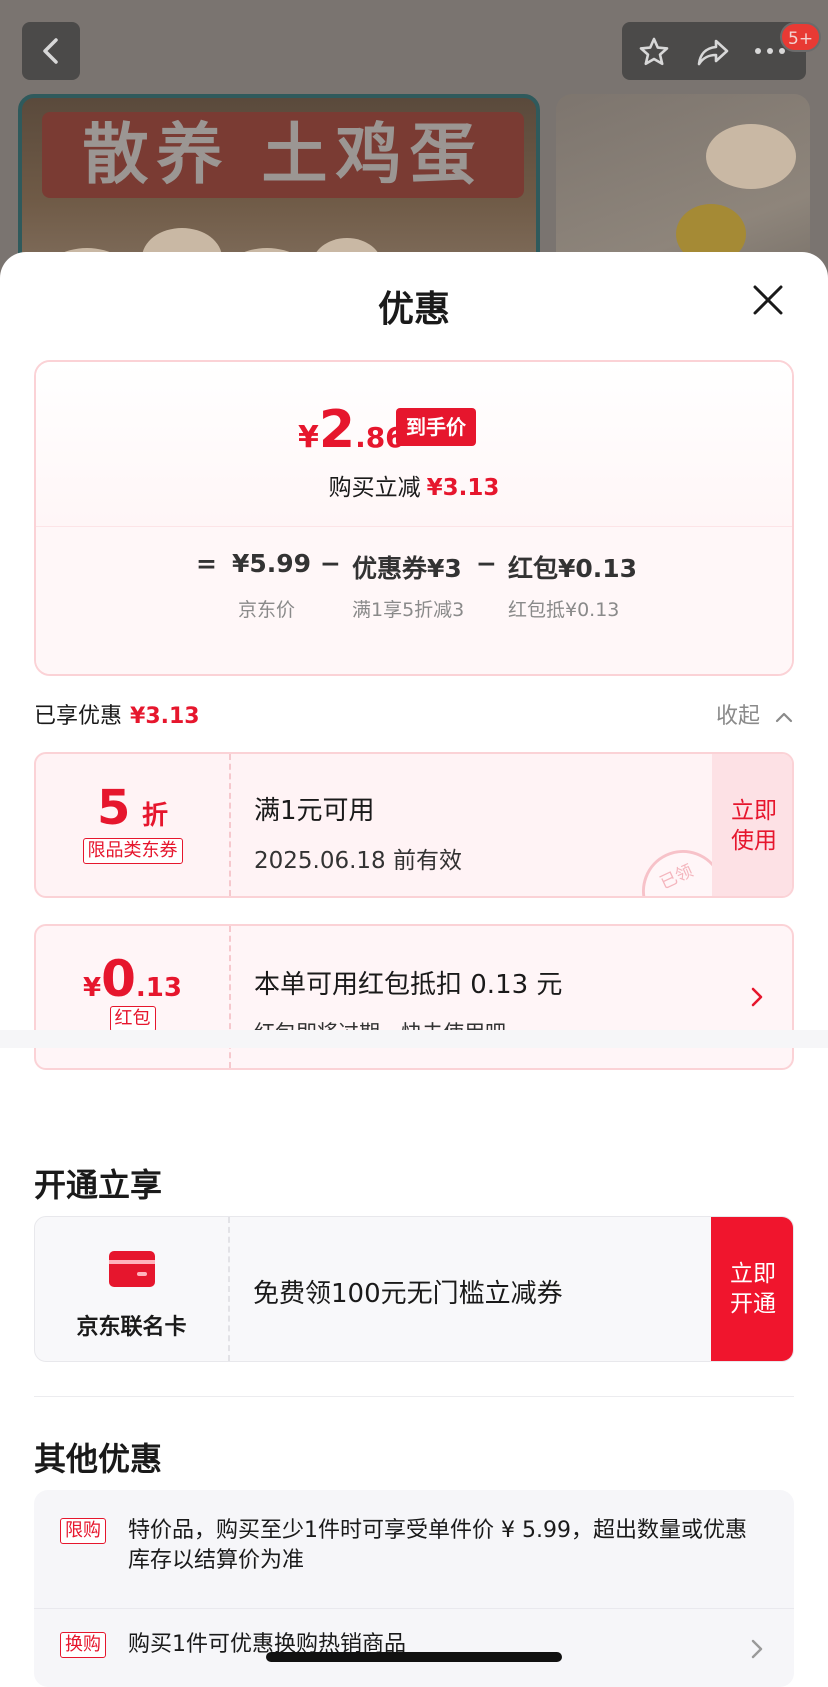 The height and width of the screenshot is (1687, 828). I want to click on coupon-details: 满1元可用 2025.06.18 前有效, so click(358, 832).